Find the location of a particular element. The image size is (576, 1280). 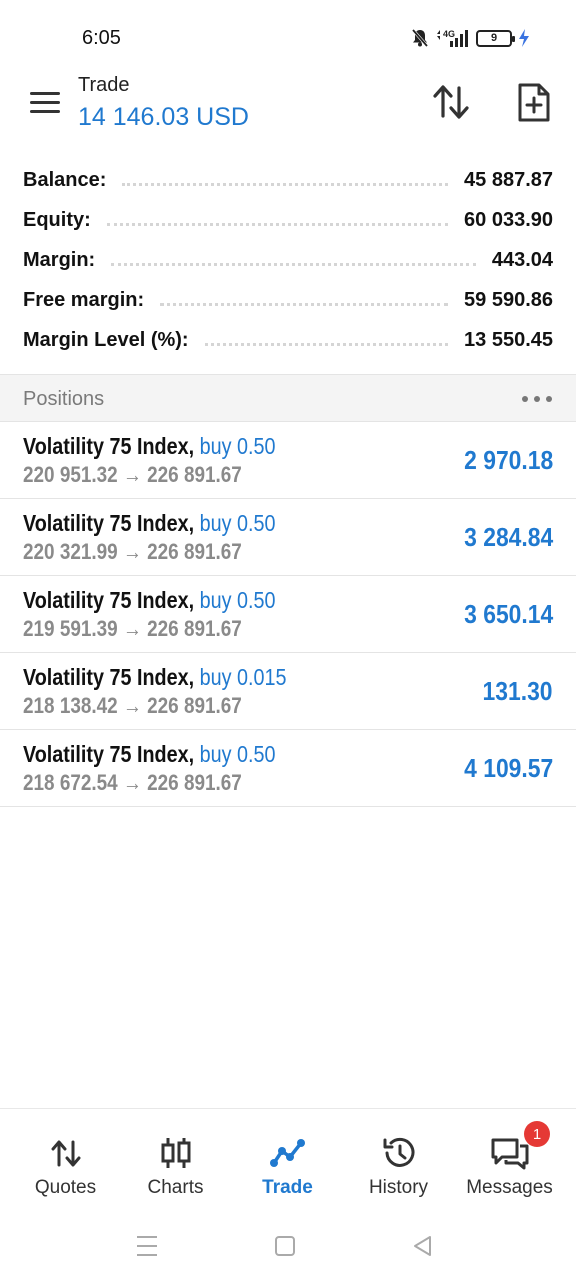

new-order-button is located at coordinates (534, 103).